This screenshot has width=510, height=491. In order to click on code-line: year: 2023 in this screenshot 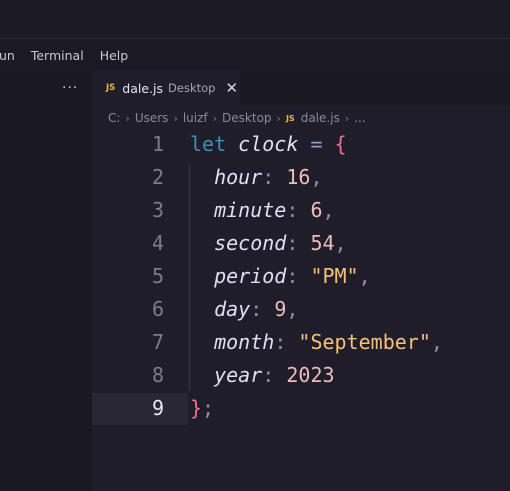, I will do `click(262, 375)`.